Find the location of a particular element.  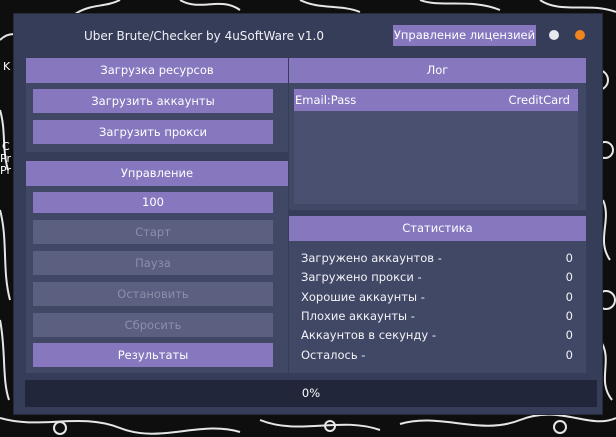

results-button: Результаты is located at coordinates (153, 355).